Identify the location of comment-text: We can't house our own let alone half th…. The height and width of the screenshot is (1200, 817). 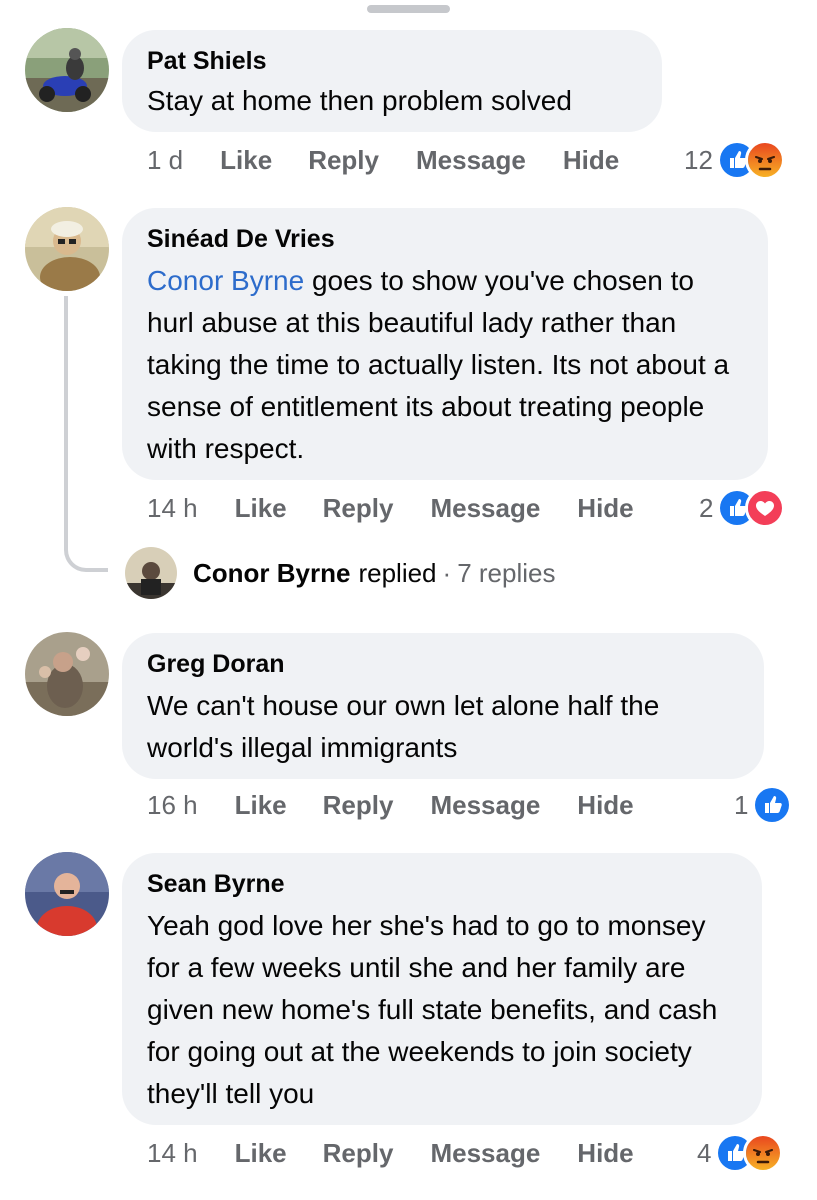
(403, 726).